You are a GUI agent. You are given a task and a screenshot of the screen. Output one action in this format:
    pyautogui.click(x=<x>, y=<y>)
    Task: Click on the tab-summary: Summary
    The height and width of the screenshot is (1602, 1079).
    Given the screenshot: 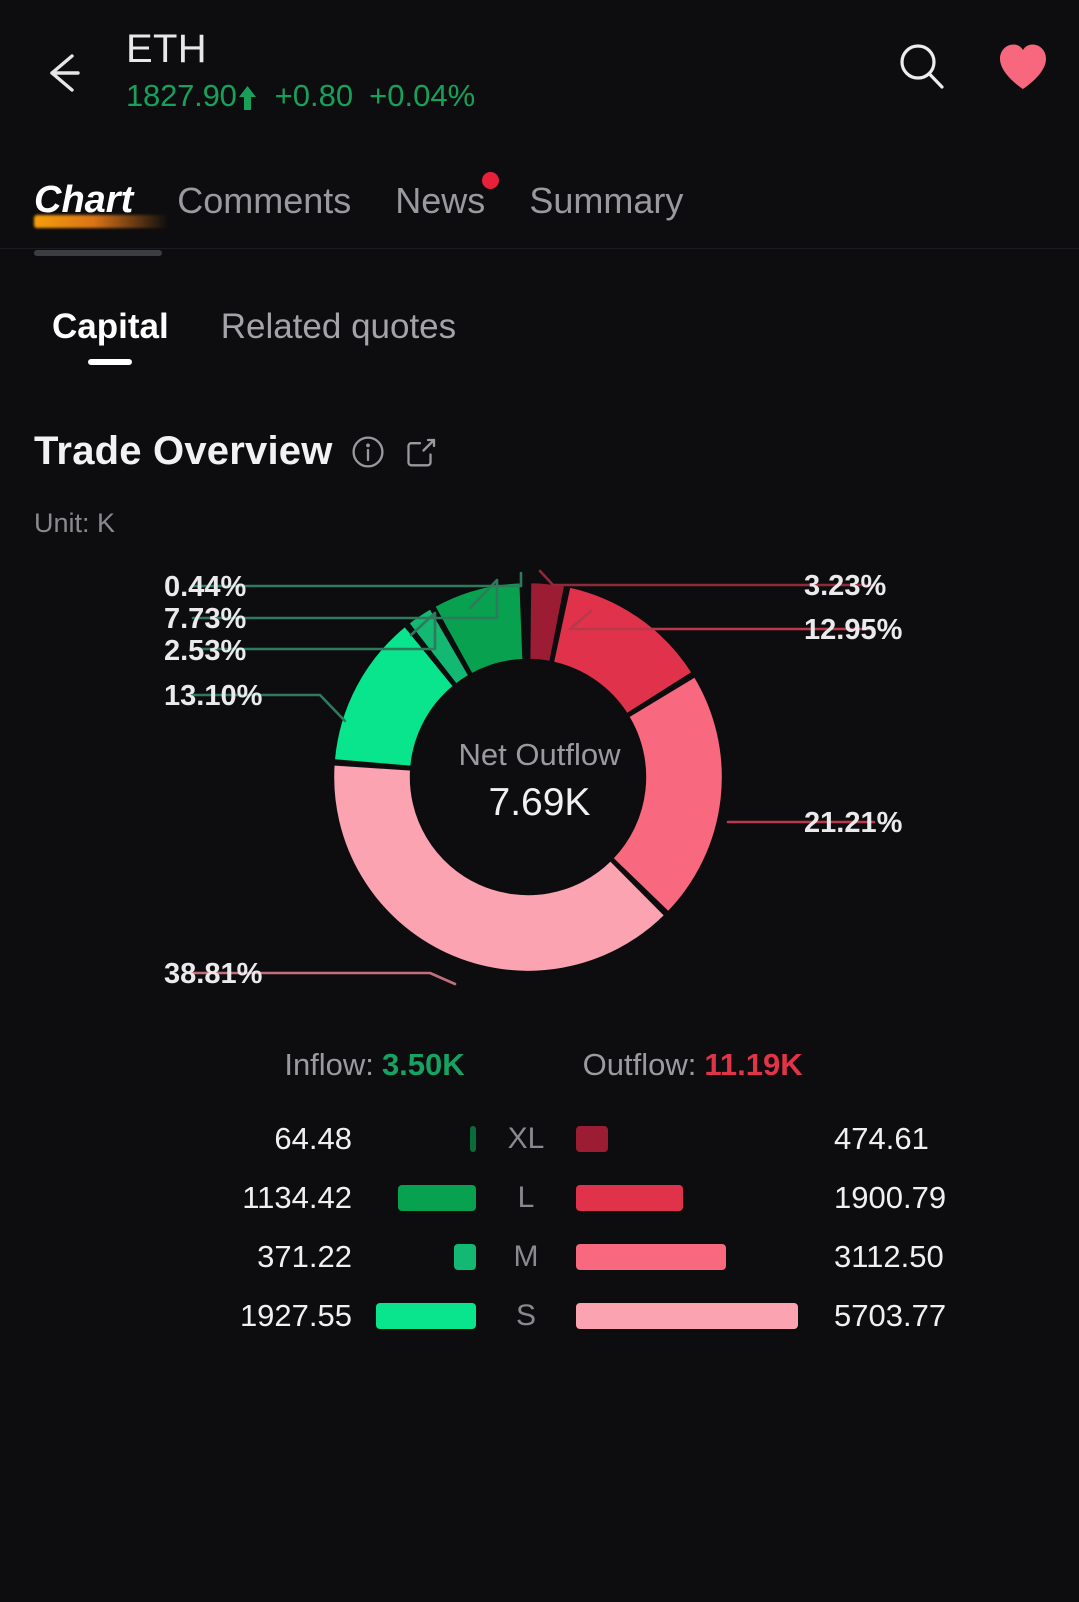 What is the action you would take?
    pyautogui.click(x=606, y=214)
    